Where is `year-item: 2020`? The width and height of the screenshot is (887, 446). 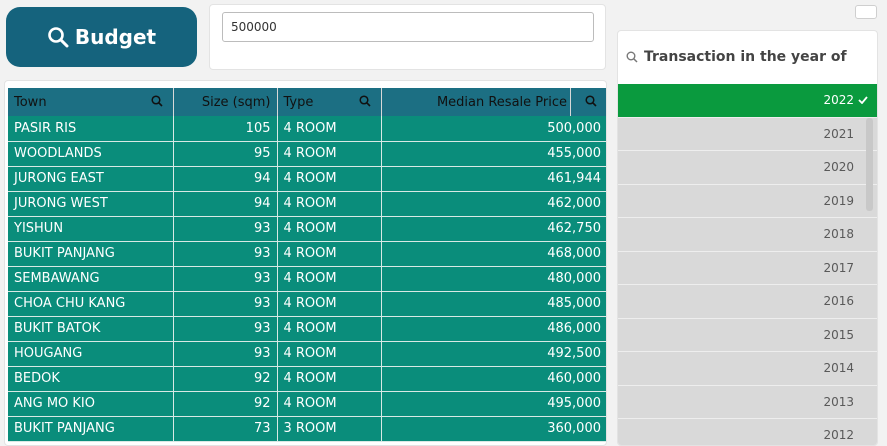
year-item: 2020 is located at coordinates (747, 168).